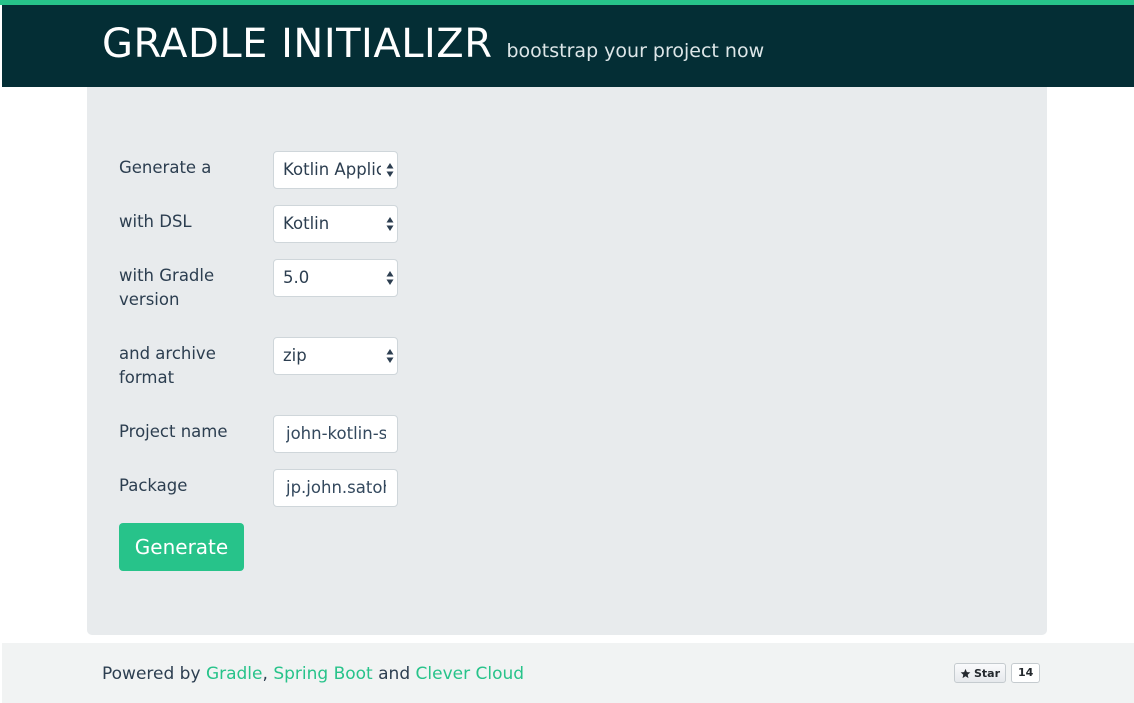 The width and height of the screenshot is (1134, 703). I want to click on package-value: jp.john.satoh, so click(336, 487).